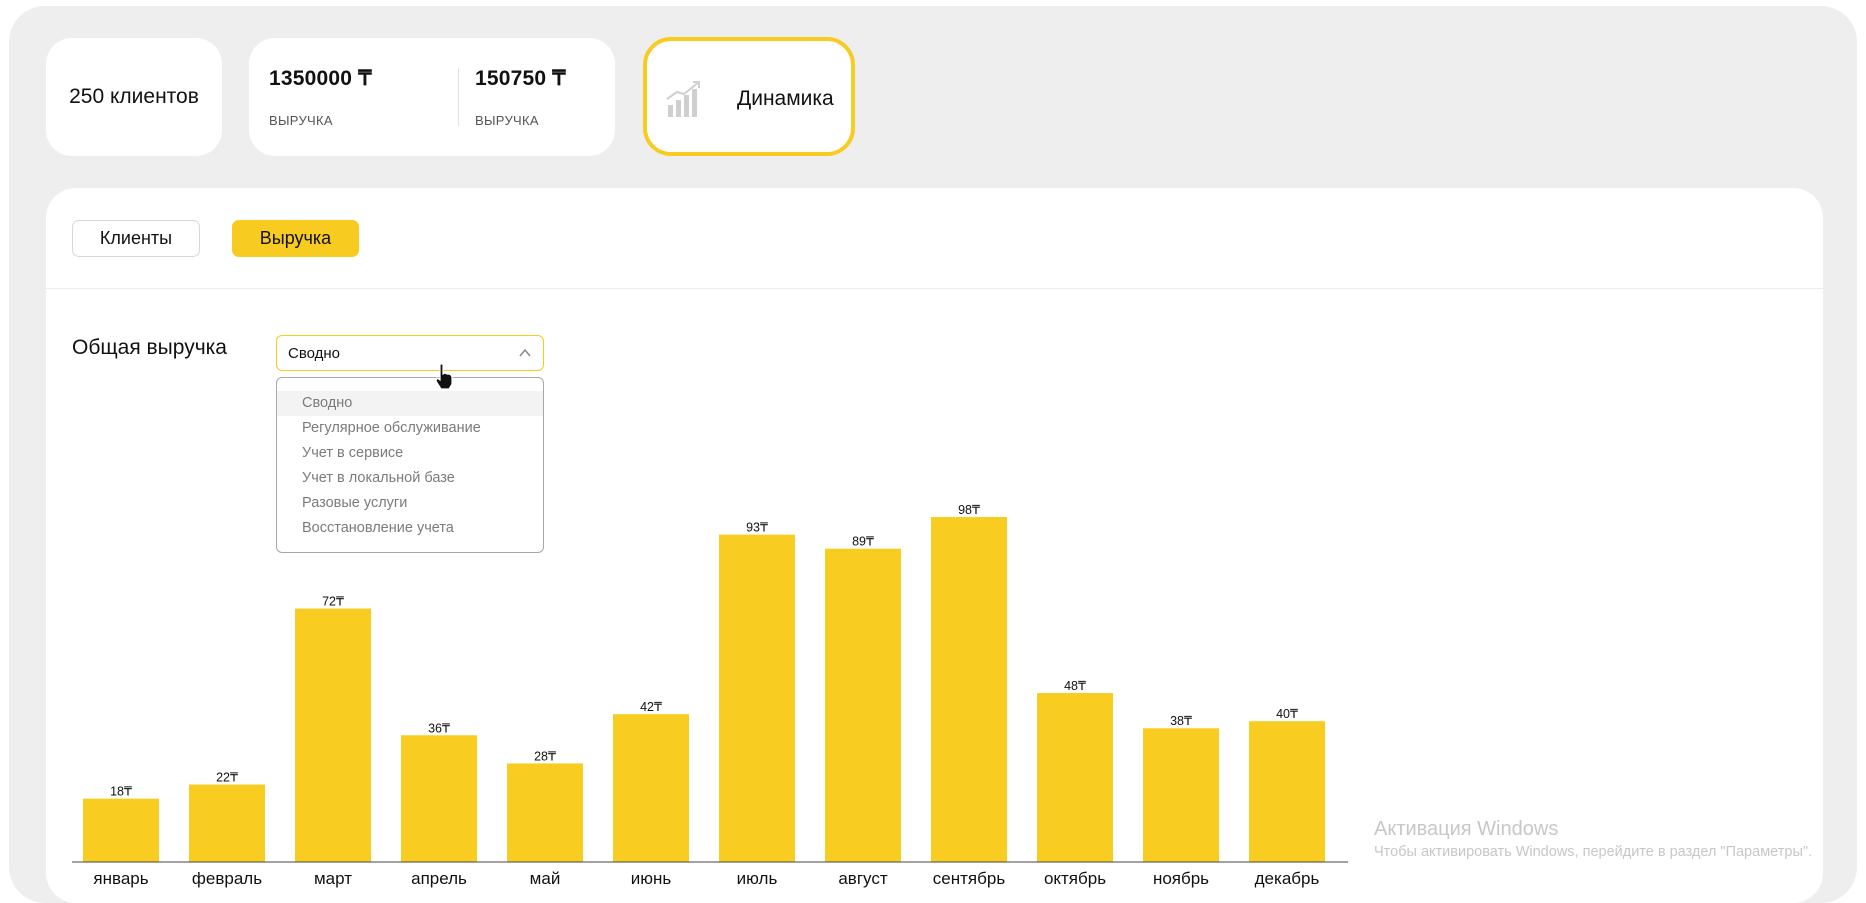 This screenshot has width=1866, height=903. I want to click on bar-декабрь, so click(1287, 791).